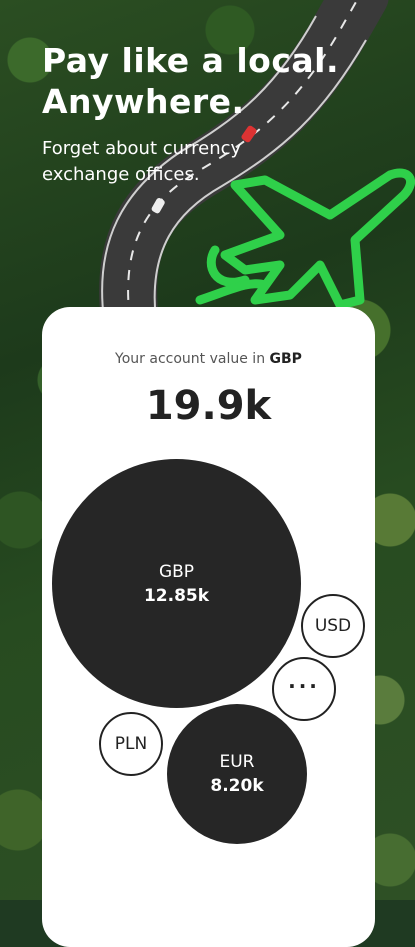  Describe the element at coordinates (208, 406) in the screenshot. I see `account-value: 19.9k` at that location.